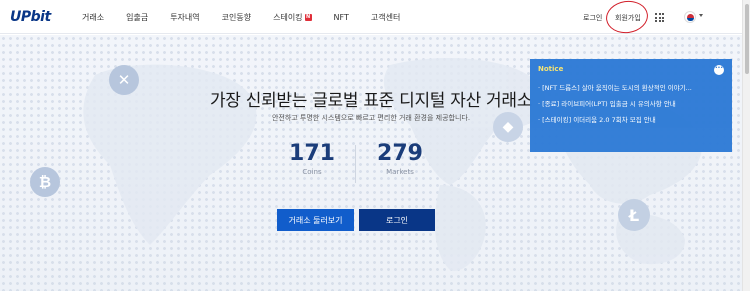  I want to click on nav-staking: 스테이킹 N, so click(292, 17).